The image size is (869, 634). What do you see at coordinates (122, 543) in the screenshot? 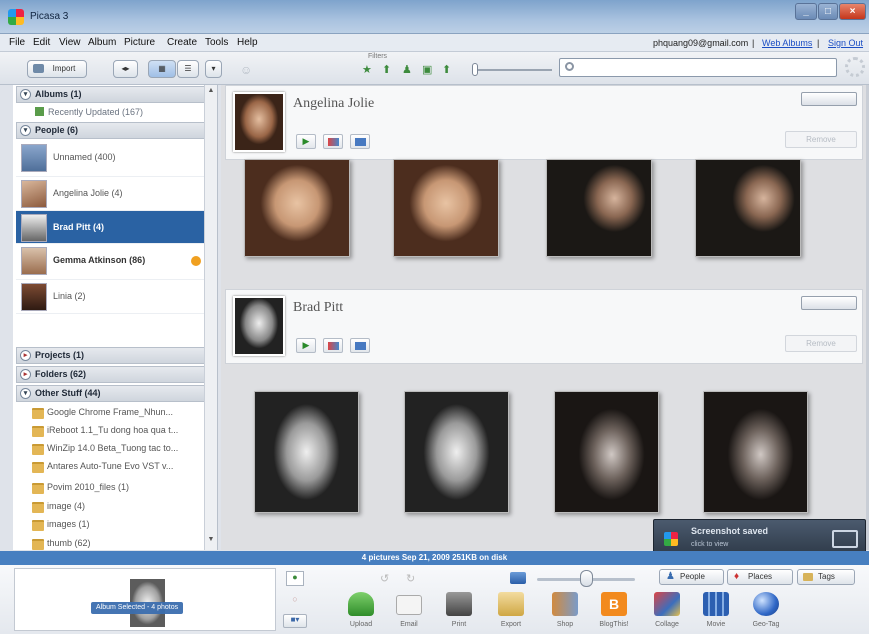
I see `folder-item: thumb (62)` at bounding box center [122, 543].